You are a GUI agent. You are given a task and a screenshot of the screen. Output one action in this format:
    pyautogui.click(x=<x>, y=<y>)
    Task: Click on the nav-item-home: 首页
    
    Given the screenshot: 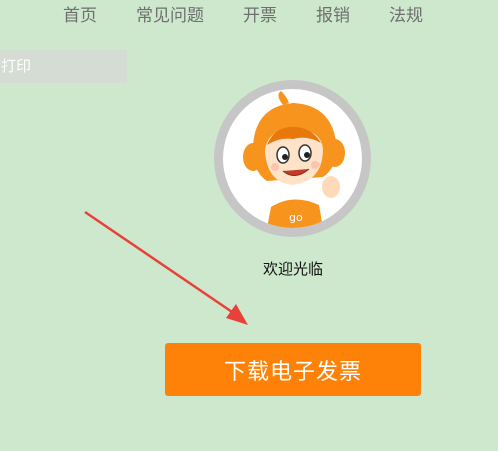 What is the action you would take?
    pyautogui.click(x=80, y=13)
    